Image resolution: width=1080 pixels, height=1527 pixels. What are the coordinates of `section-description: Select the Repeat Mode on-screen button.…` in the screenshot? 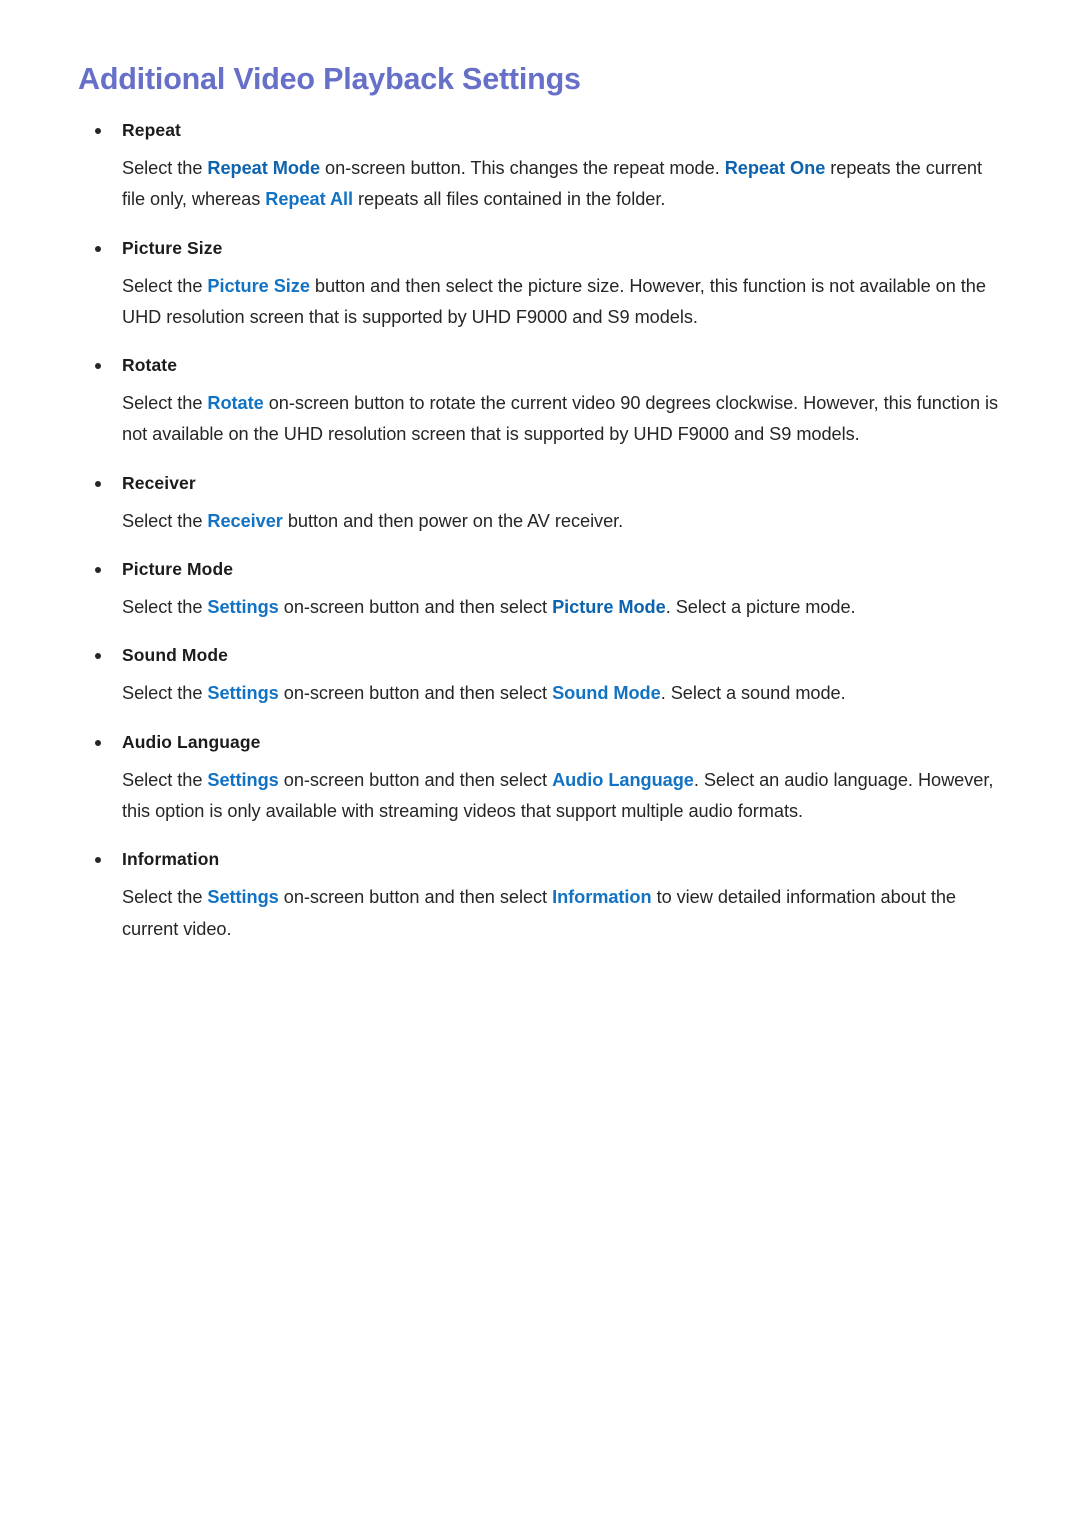 It's located at (565, 184).